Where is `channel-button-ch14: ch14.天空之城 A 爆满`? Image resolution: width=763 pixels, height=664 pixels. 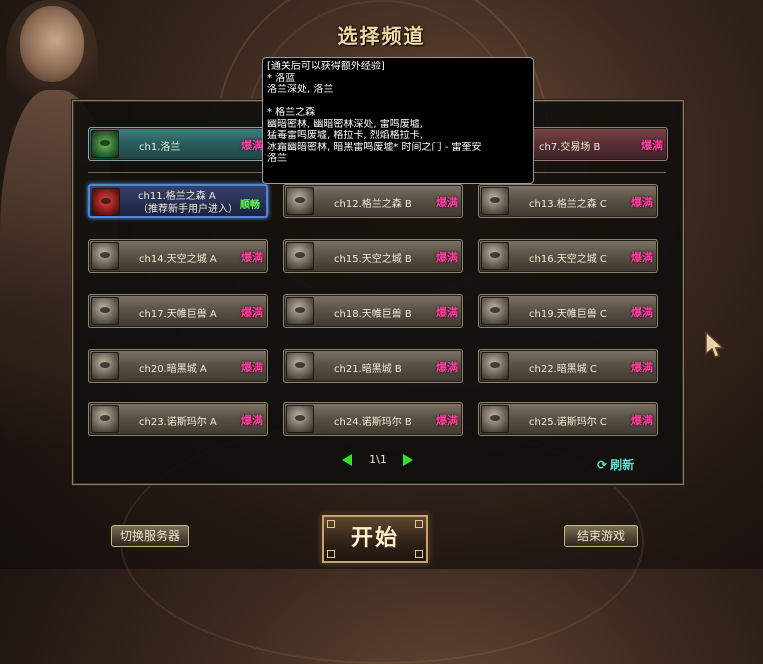
channel-button-ch14: ch14.天空之城 A 爆满 is located at coordinates (178, 256).